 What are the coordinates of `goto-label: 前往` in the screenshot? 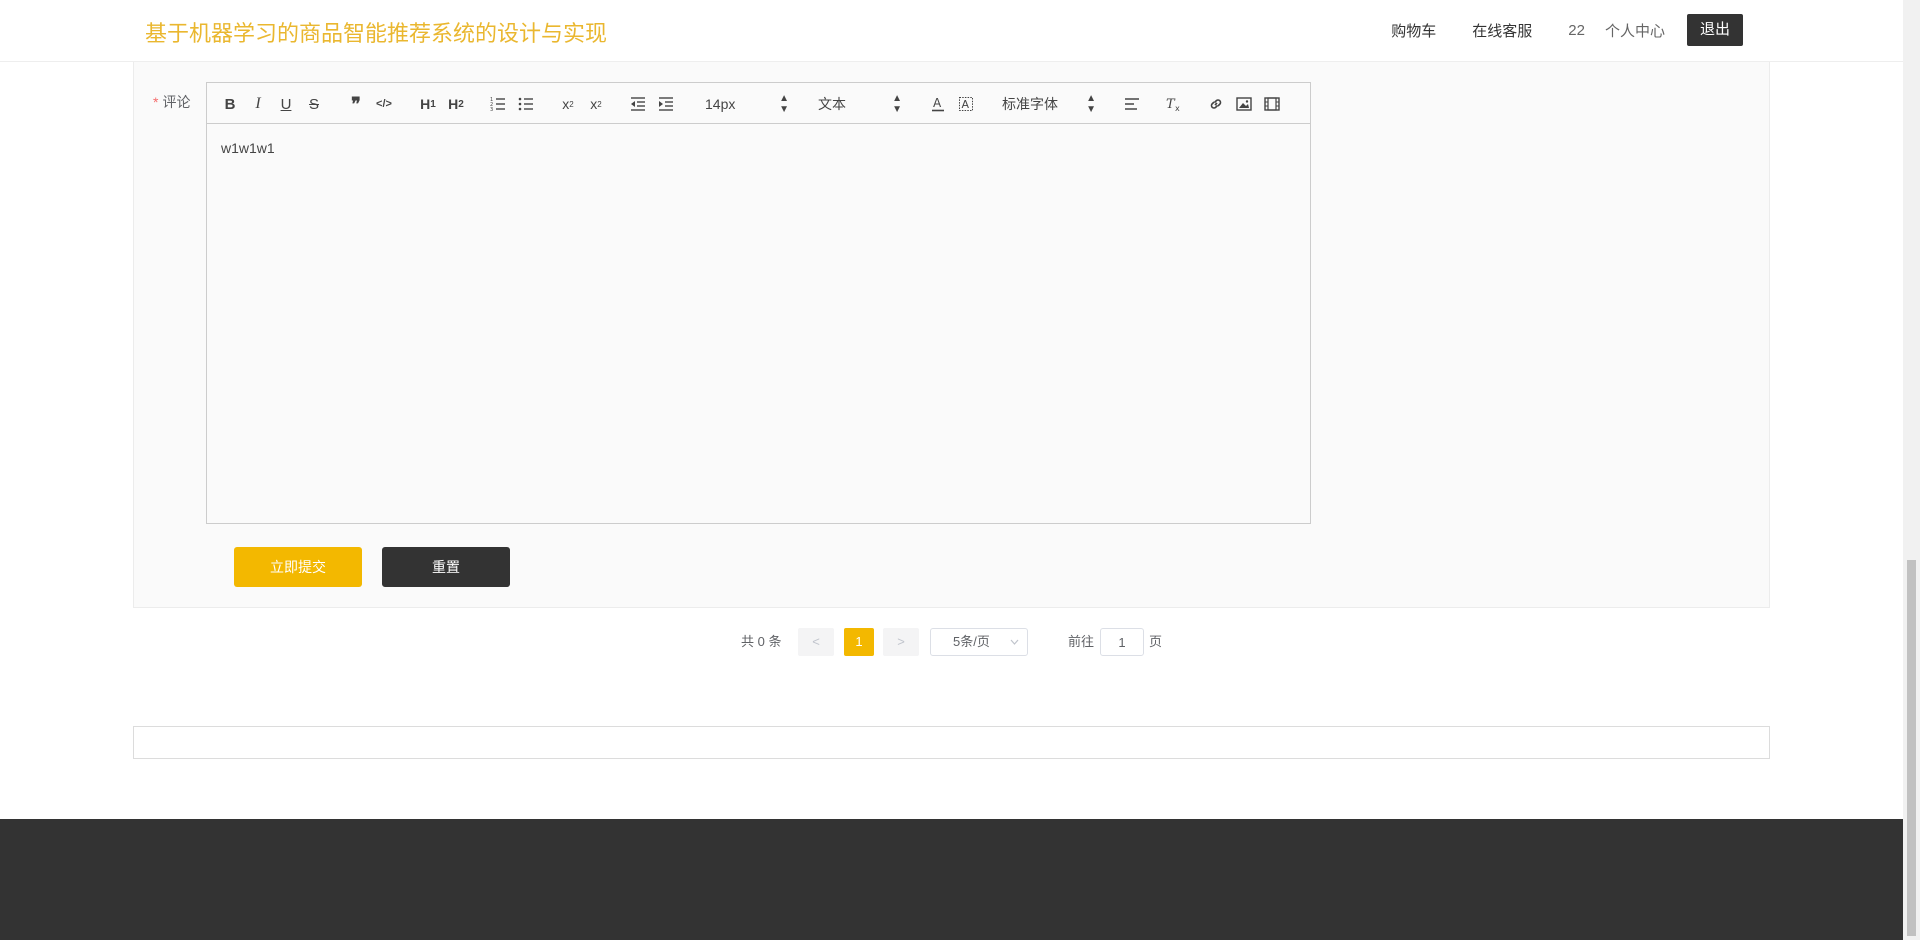 It's located at (1081, 641).